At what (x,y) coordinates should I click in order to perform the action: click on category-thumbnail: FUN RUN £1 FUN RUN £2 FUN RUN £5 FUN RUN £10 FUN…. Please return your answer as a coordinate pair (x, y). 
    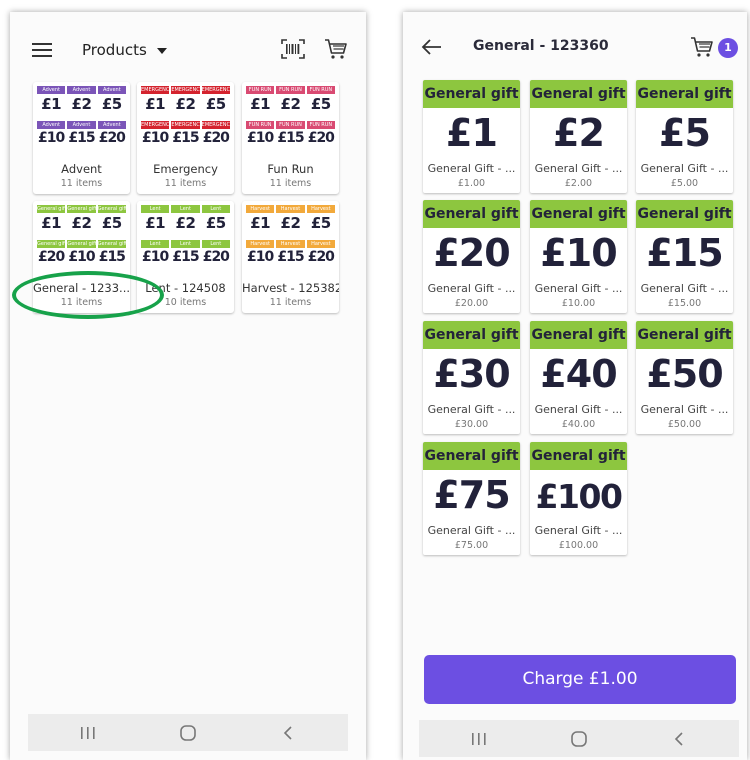
    Looking at the image, I should click on (290, 121).